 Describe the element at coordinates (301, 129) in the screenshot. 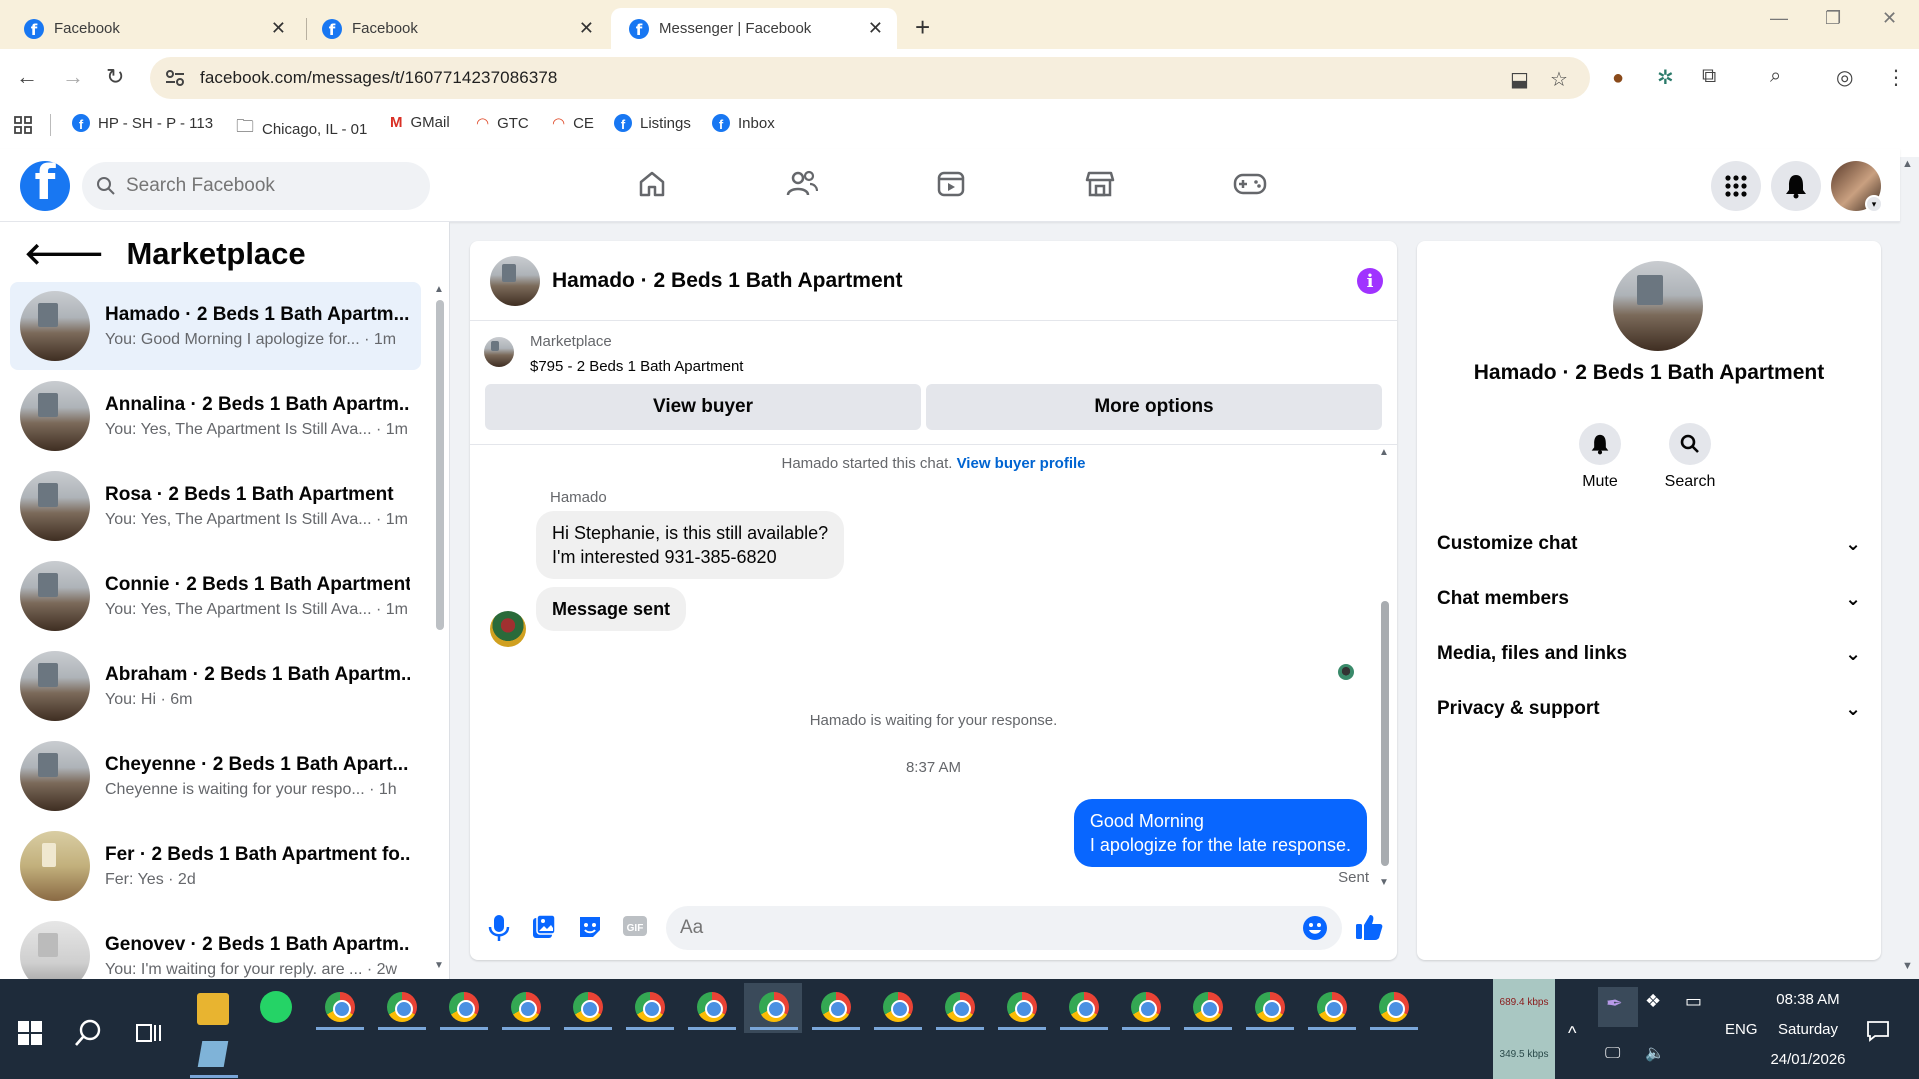

I see `bookmark-chicago: 🗀 Chicago, IL - 01` at that location.